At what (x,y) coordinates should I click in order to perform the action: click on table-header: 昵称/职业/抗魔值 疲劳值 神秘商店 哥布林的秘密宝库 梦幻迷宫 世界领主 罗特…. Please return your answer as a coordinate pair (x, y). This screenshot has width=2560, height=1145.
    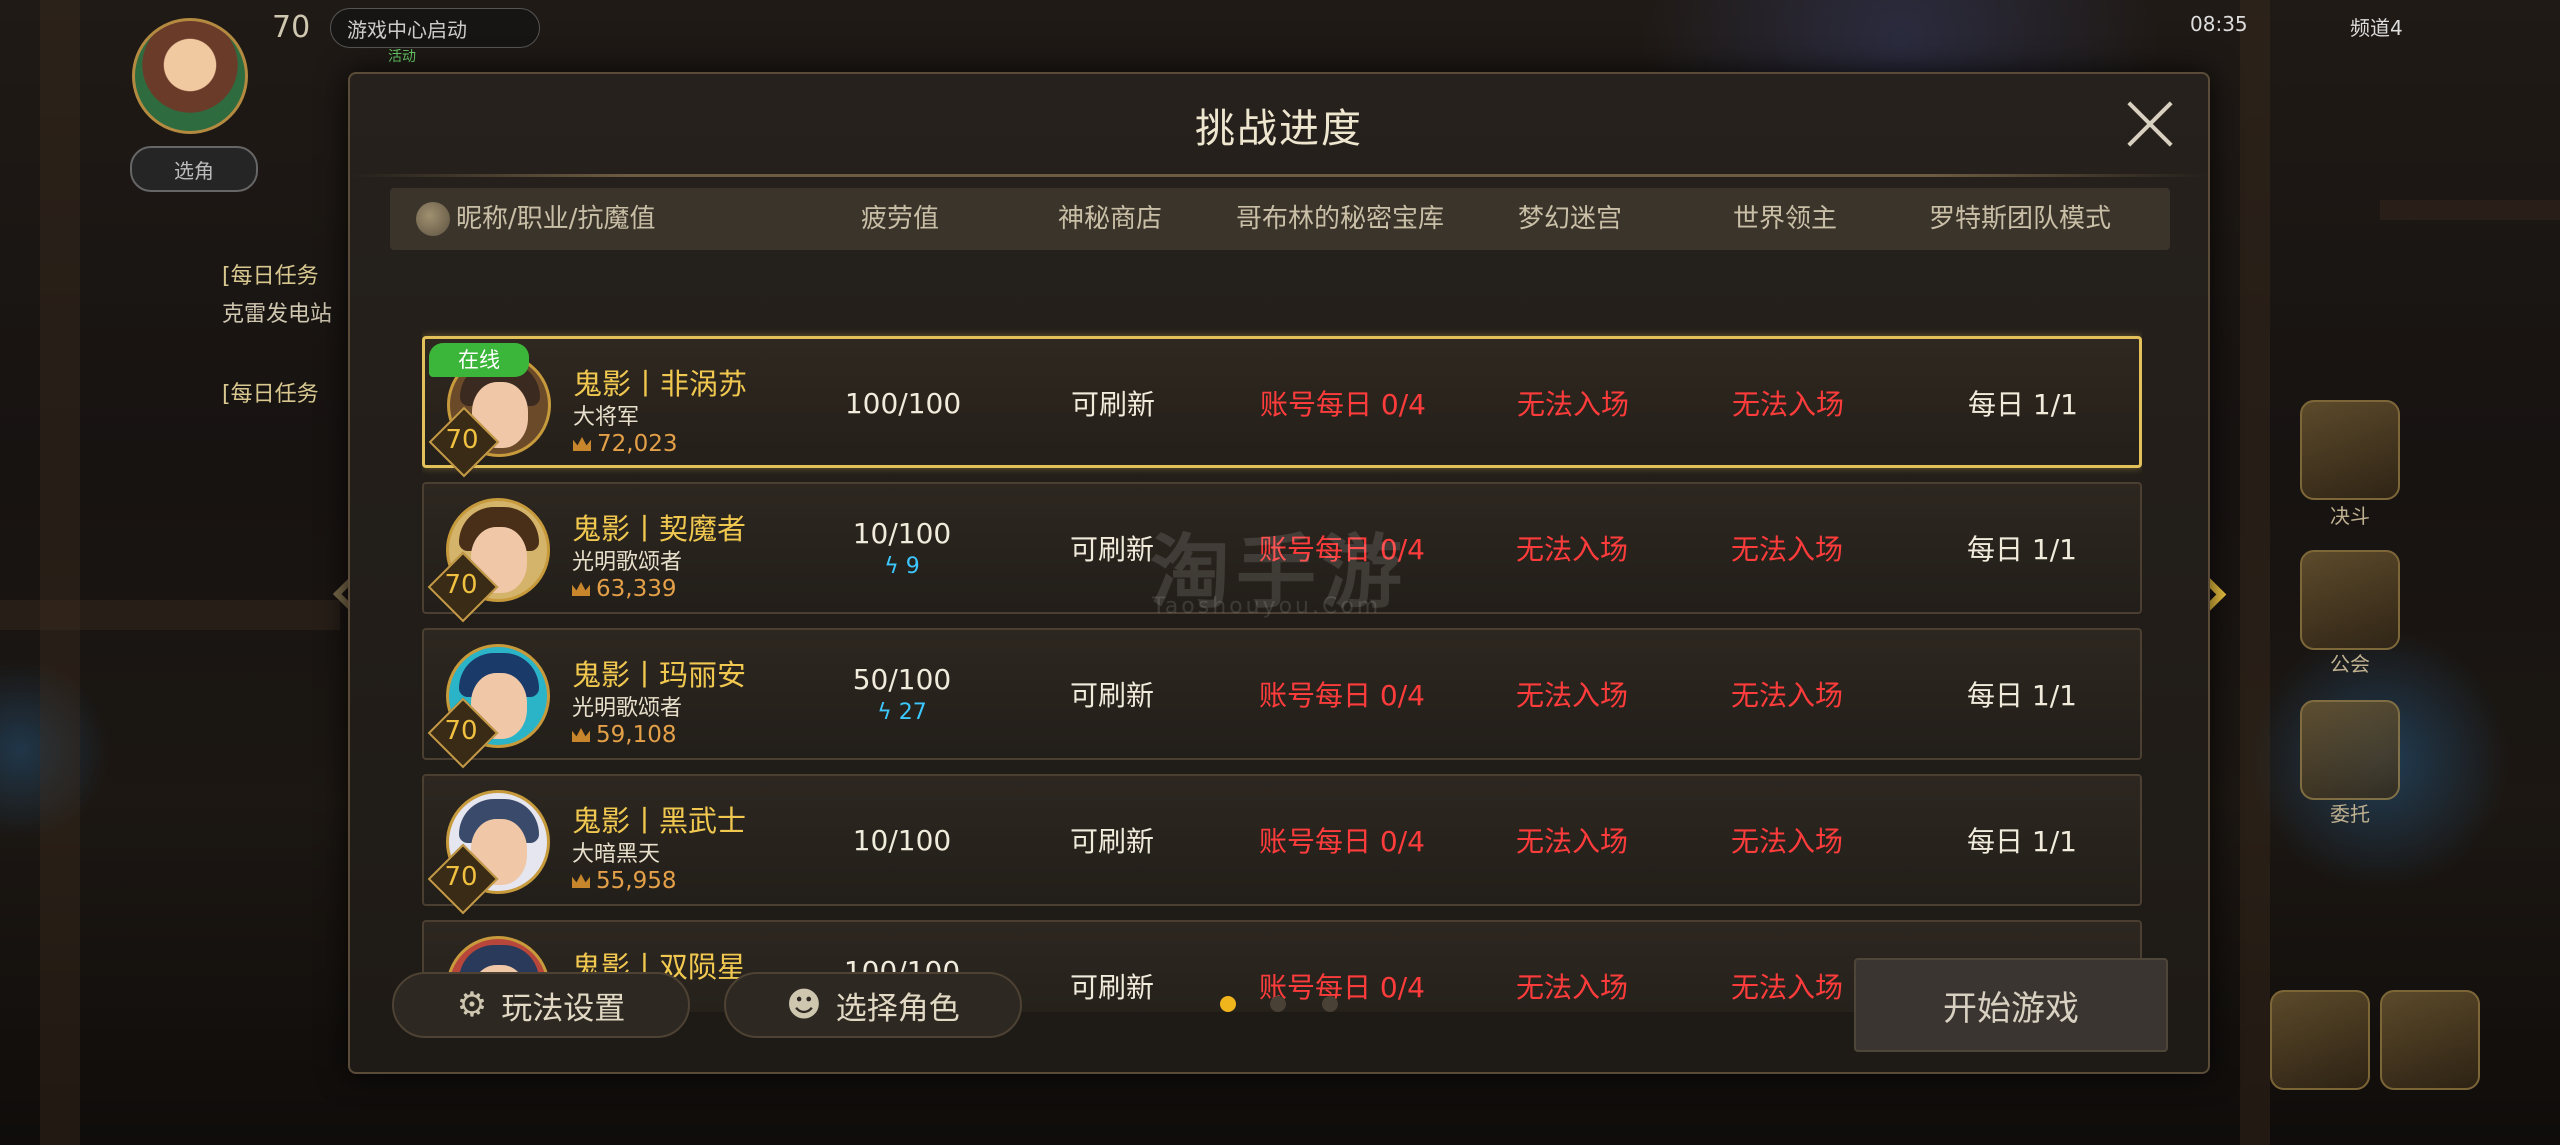
    Looking at the image, I should click on (1280, 219).